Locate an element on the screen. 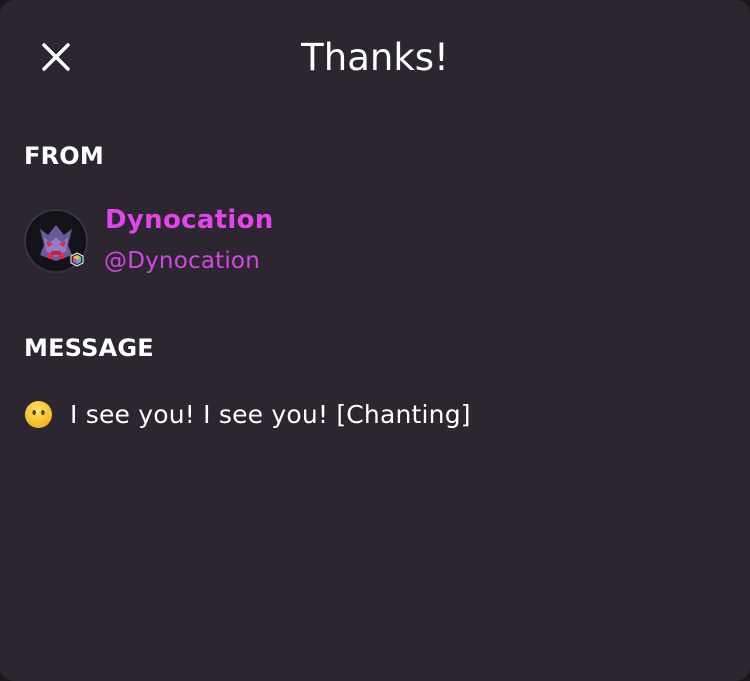  badge-icon is located at coordinates (77, 259).